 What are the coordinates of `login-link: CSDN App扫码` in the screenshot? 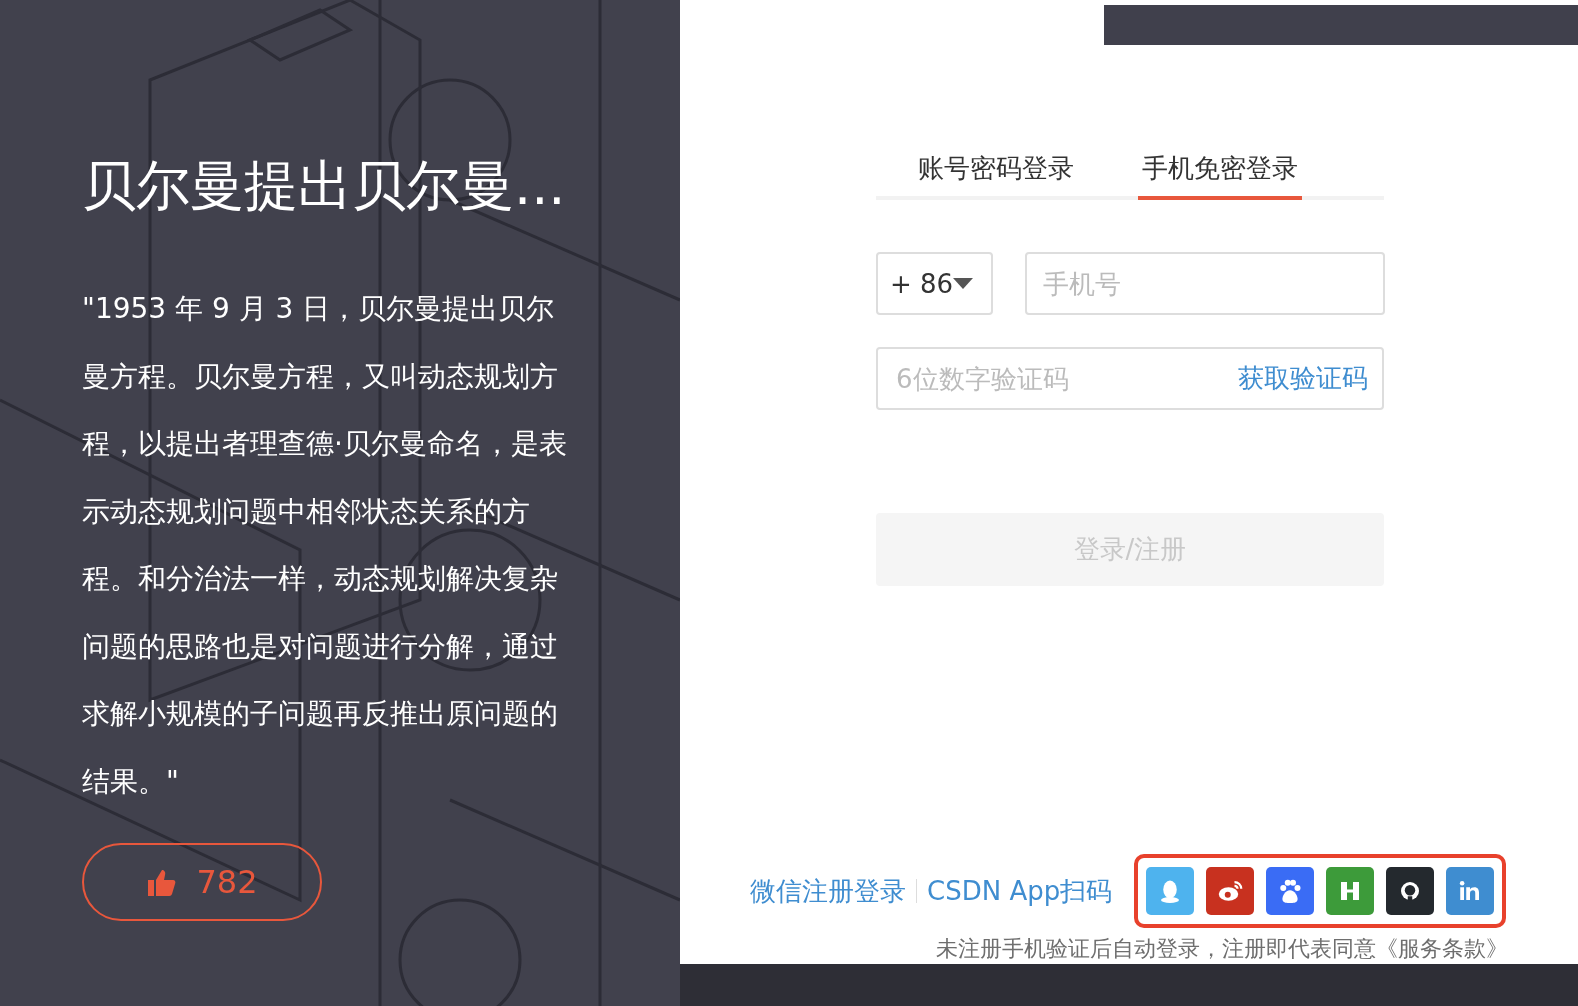 It's located at (1020, 891).